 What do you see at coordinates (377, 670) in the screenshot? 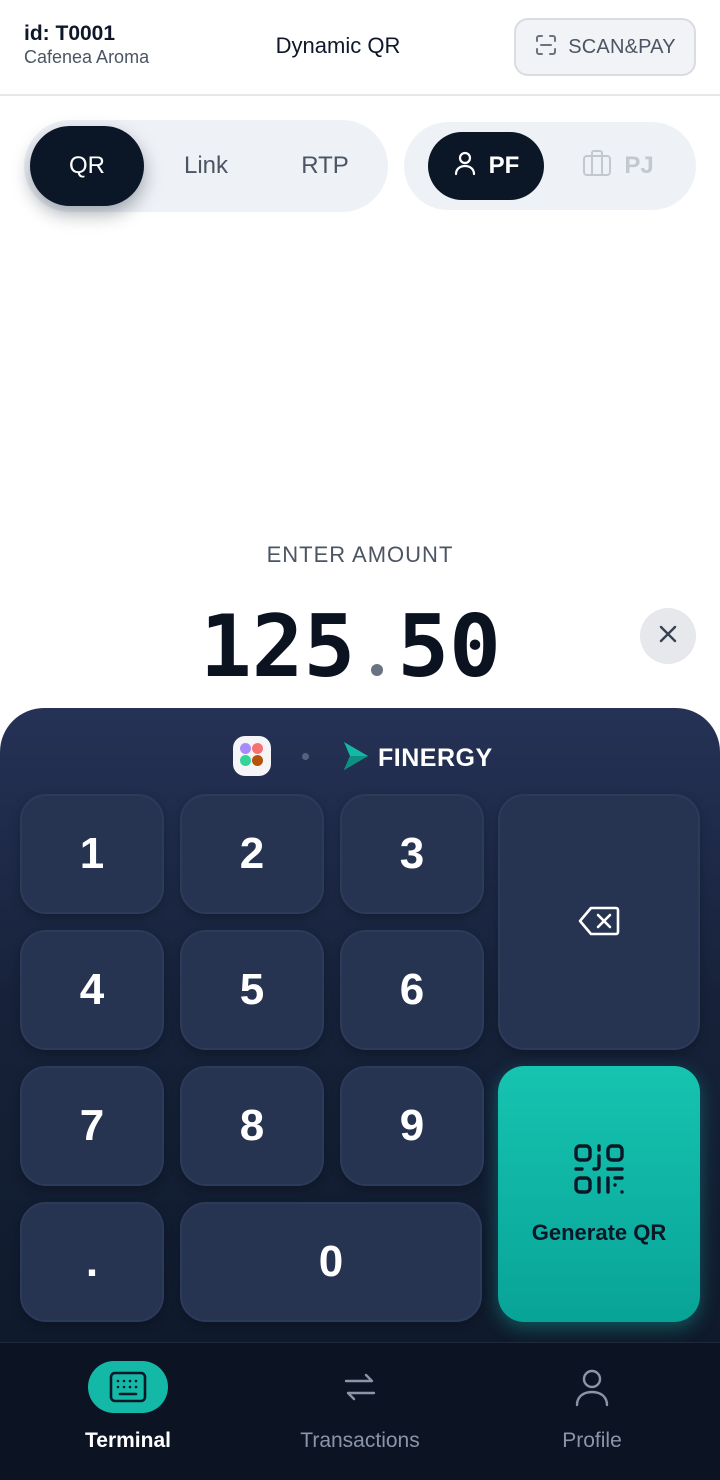
I see `decimal-separator` at bounding box center [377, 670].